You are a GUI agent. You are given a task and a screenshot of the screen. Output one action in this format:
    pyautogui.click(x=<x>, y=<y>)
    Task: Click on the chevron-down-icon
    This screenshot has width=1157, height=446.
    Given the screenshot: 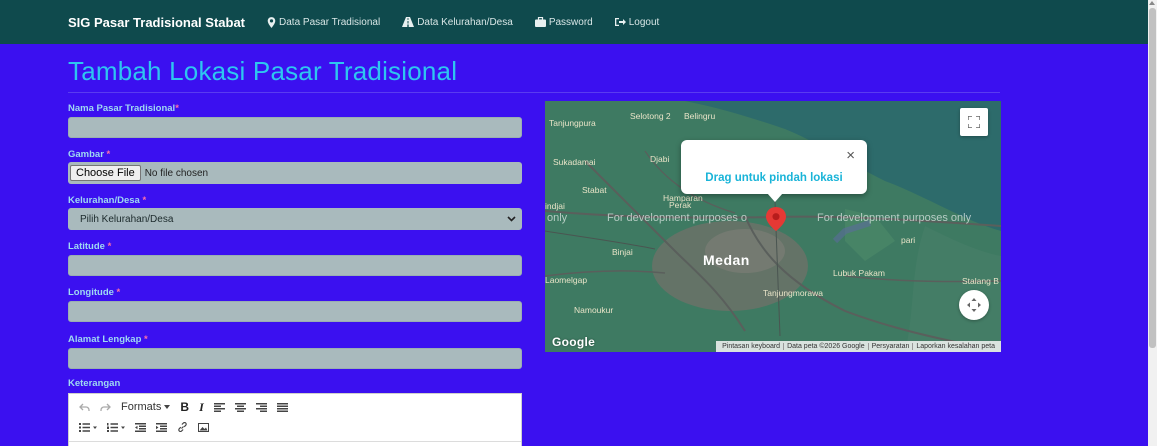 What is the action you would take?
    pyautogui.click(x=511, y=219)
    